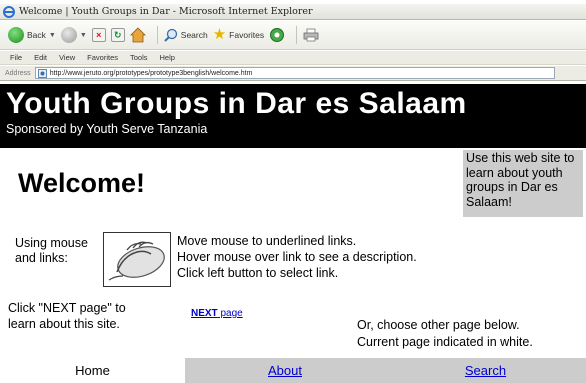 Image resolution: width=586 pixels, height=383 pixels. I want to click on forward-arrow-icon, so click(68, 35).